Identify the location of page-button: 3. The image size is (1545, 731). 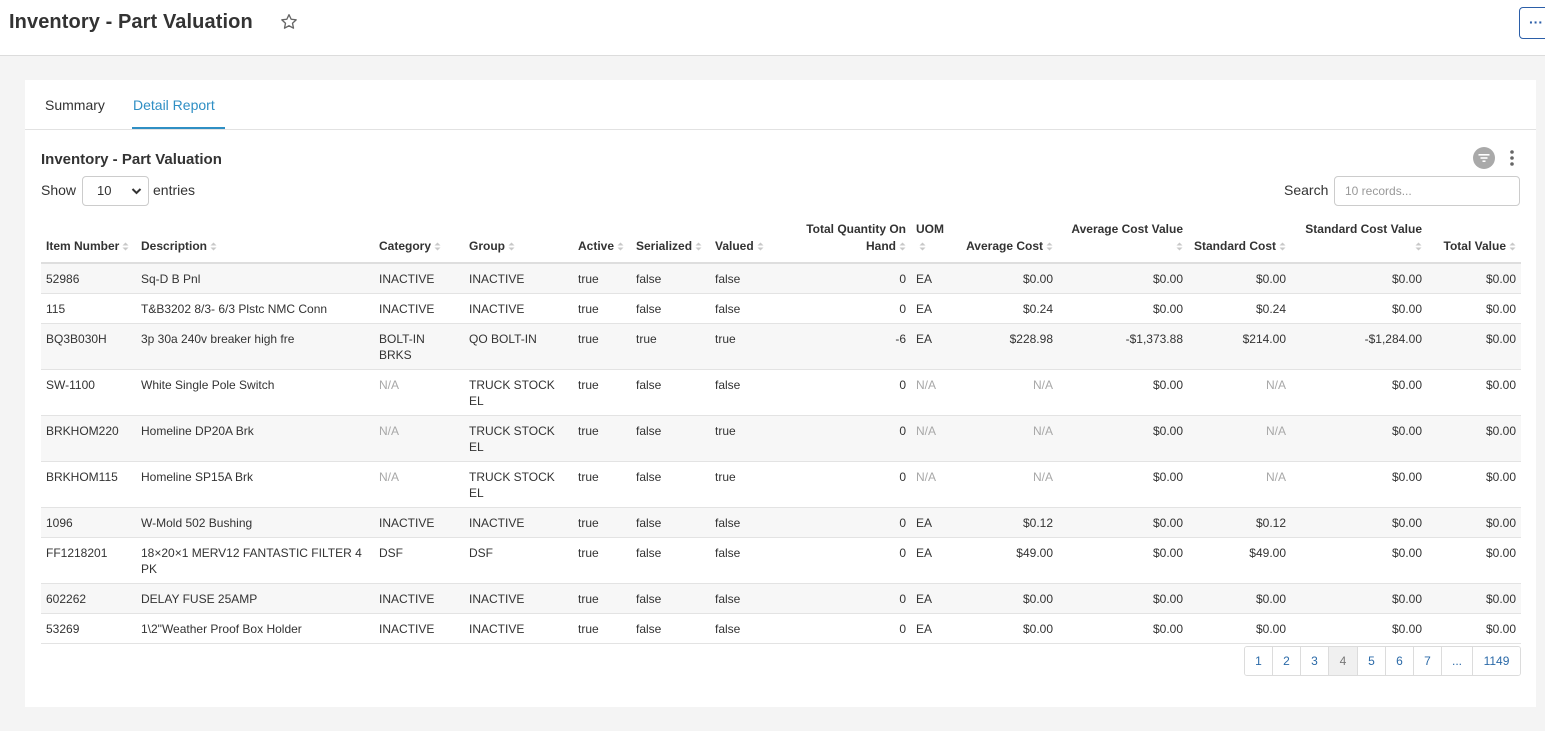
(1315, 661).